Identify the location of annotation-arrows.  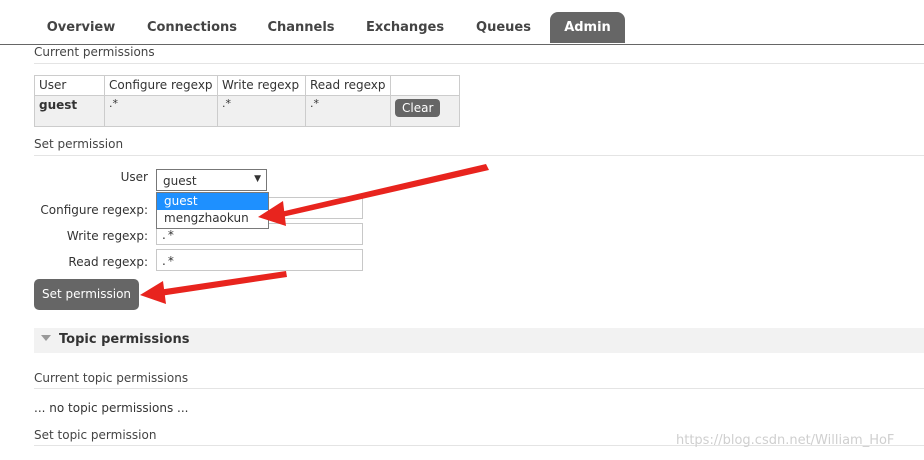
(314, 234).